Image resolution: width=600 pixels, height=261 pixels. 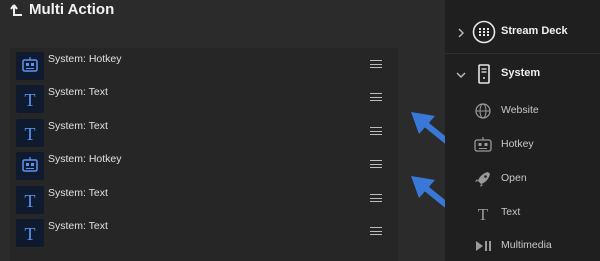 What do you see at coordinates (461, 75) in the screenshot?
I see `chevron-down-icon` at bounding box center [461, 75].